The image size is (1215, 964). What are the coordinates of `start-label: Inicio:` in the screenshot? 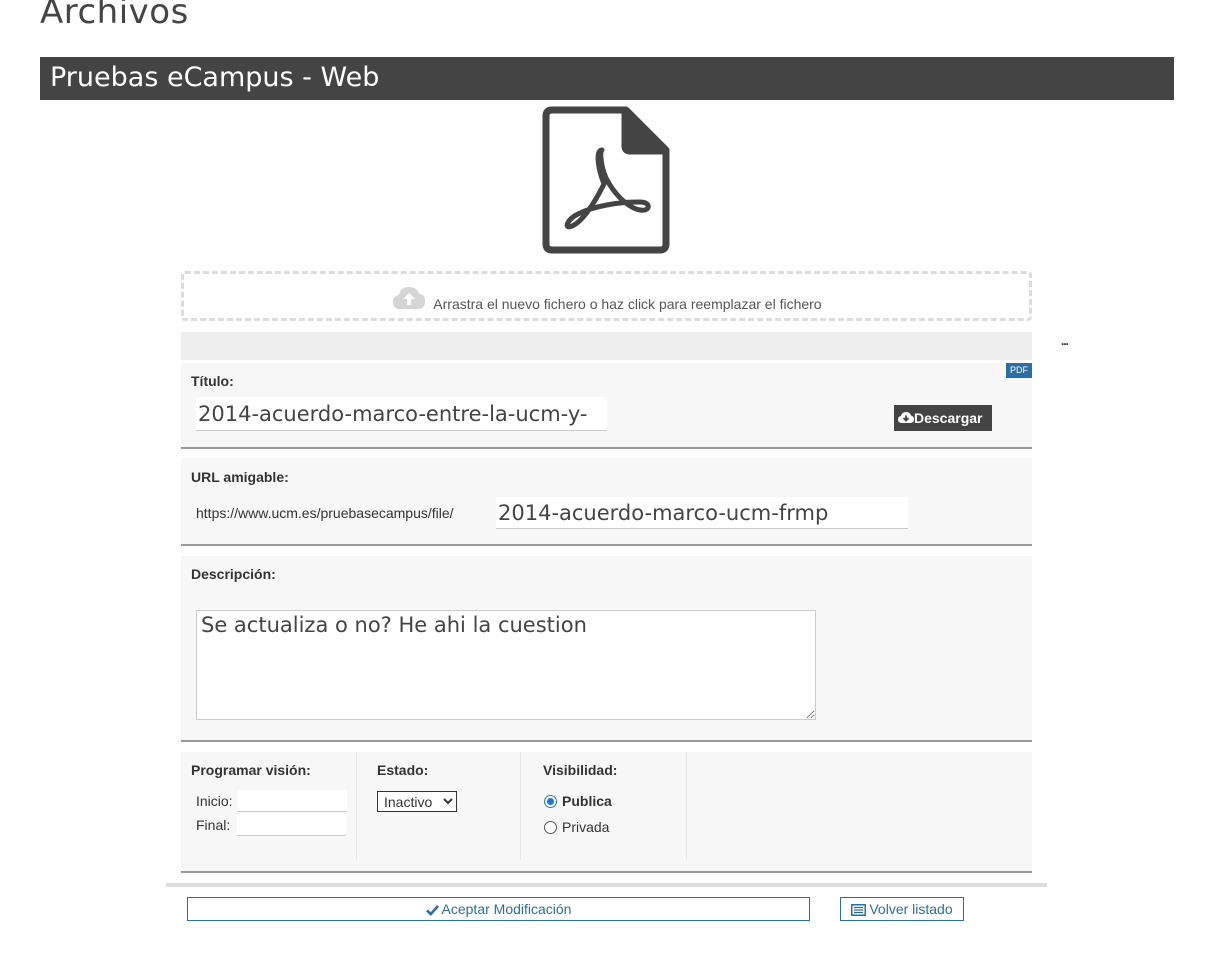 It's located at (214, 801).